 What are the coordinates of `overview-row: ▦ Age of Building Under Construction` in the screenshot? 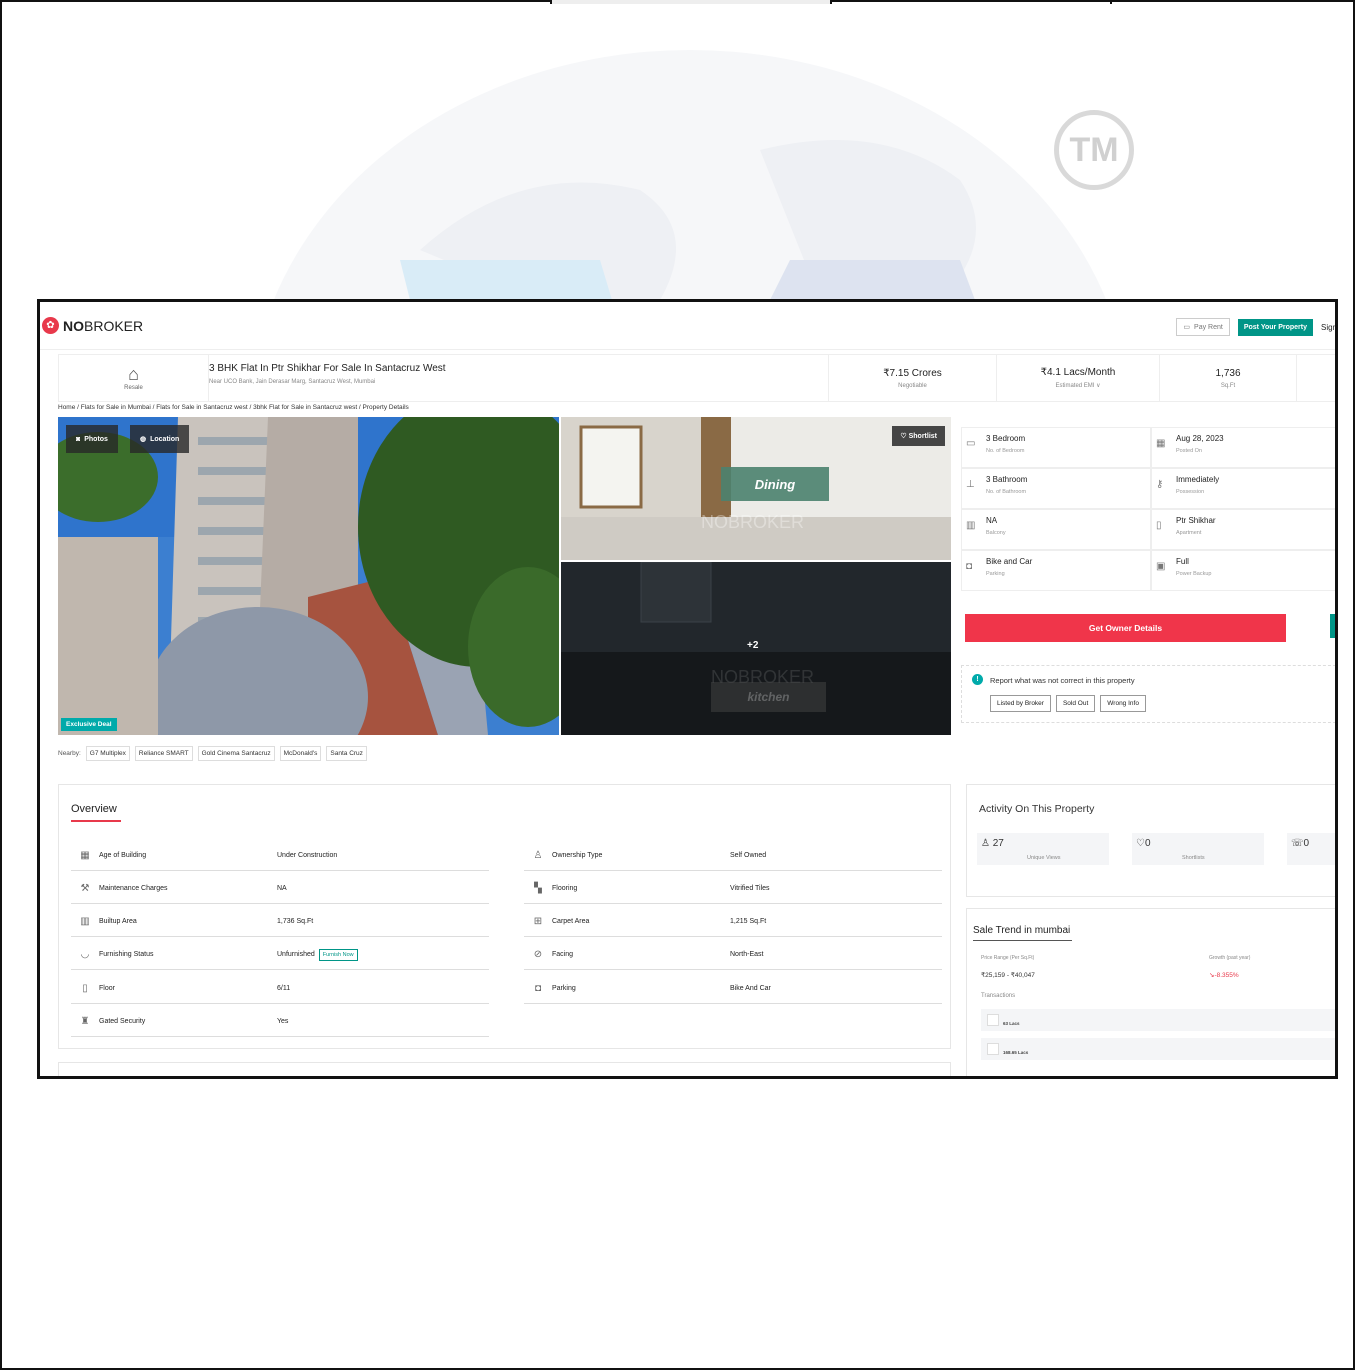 It's located at (280, 856).